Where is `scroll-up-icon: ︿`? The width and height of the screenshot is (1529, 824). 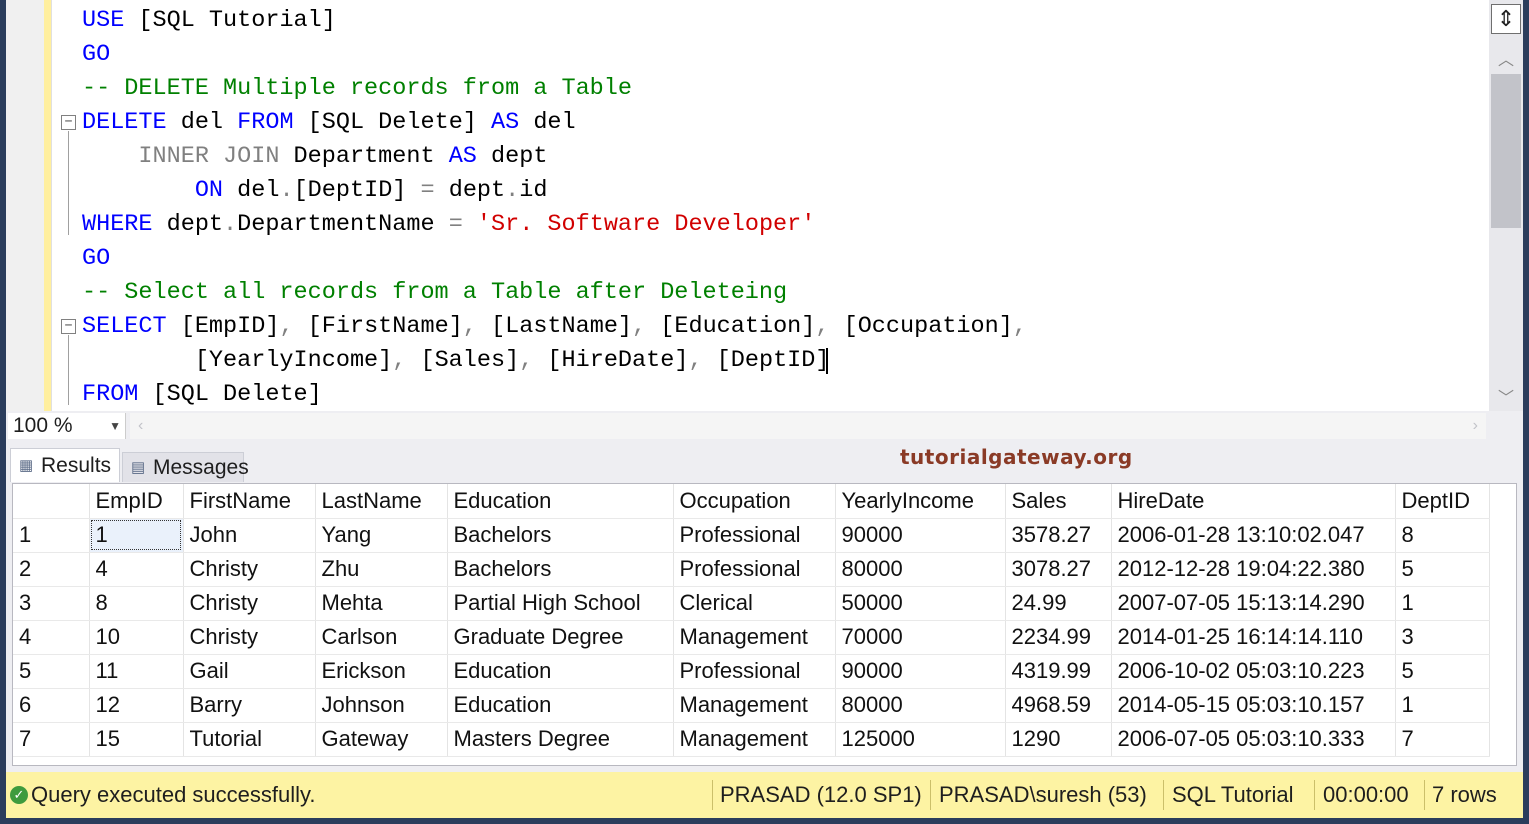 scroll-up-icon: ︿ is located at coordinates (1506, 58).